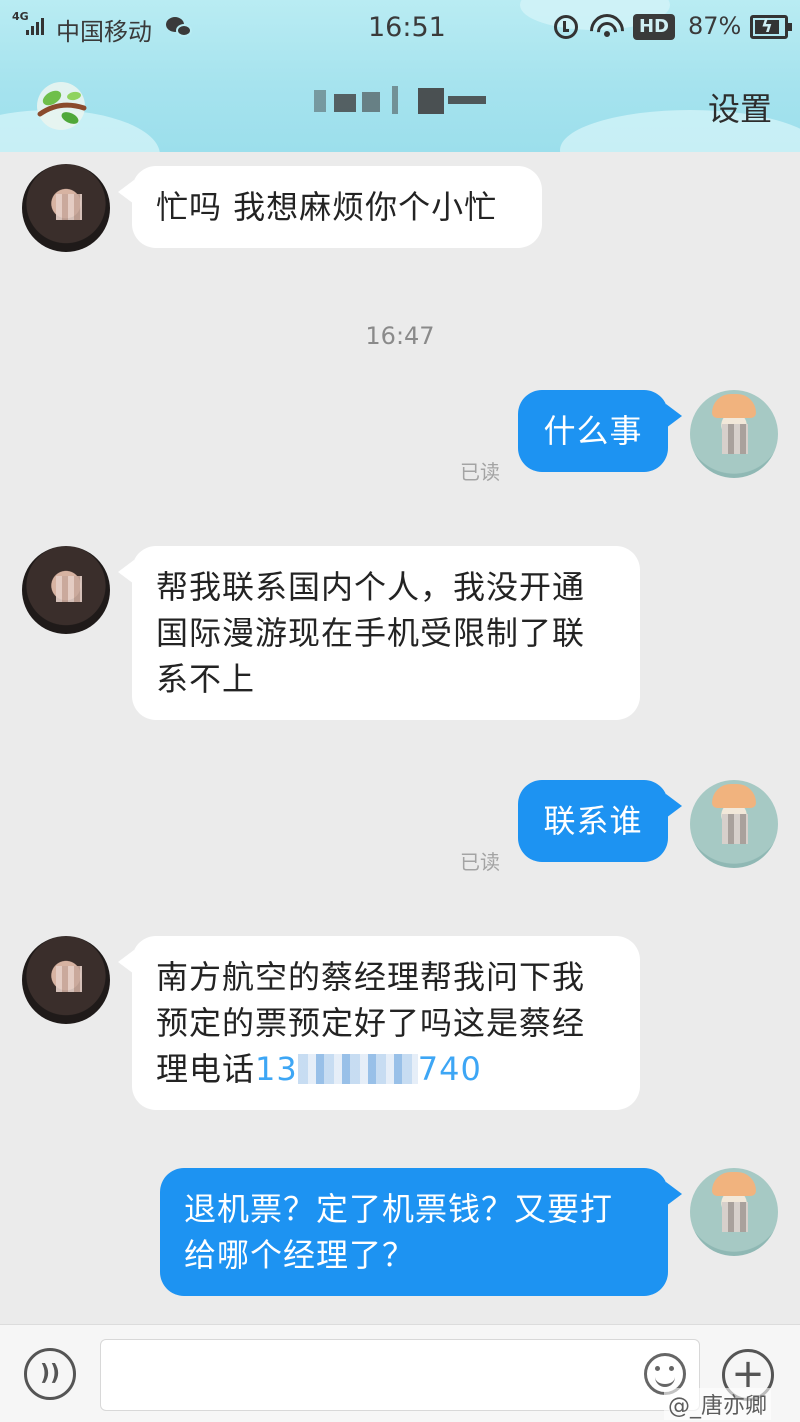  I want to click on incoming-message: 忙吗 我想麻烦你个小忙, so click(330, 207).